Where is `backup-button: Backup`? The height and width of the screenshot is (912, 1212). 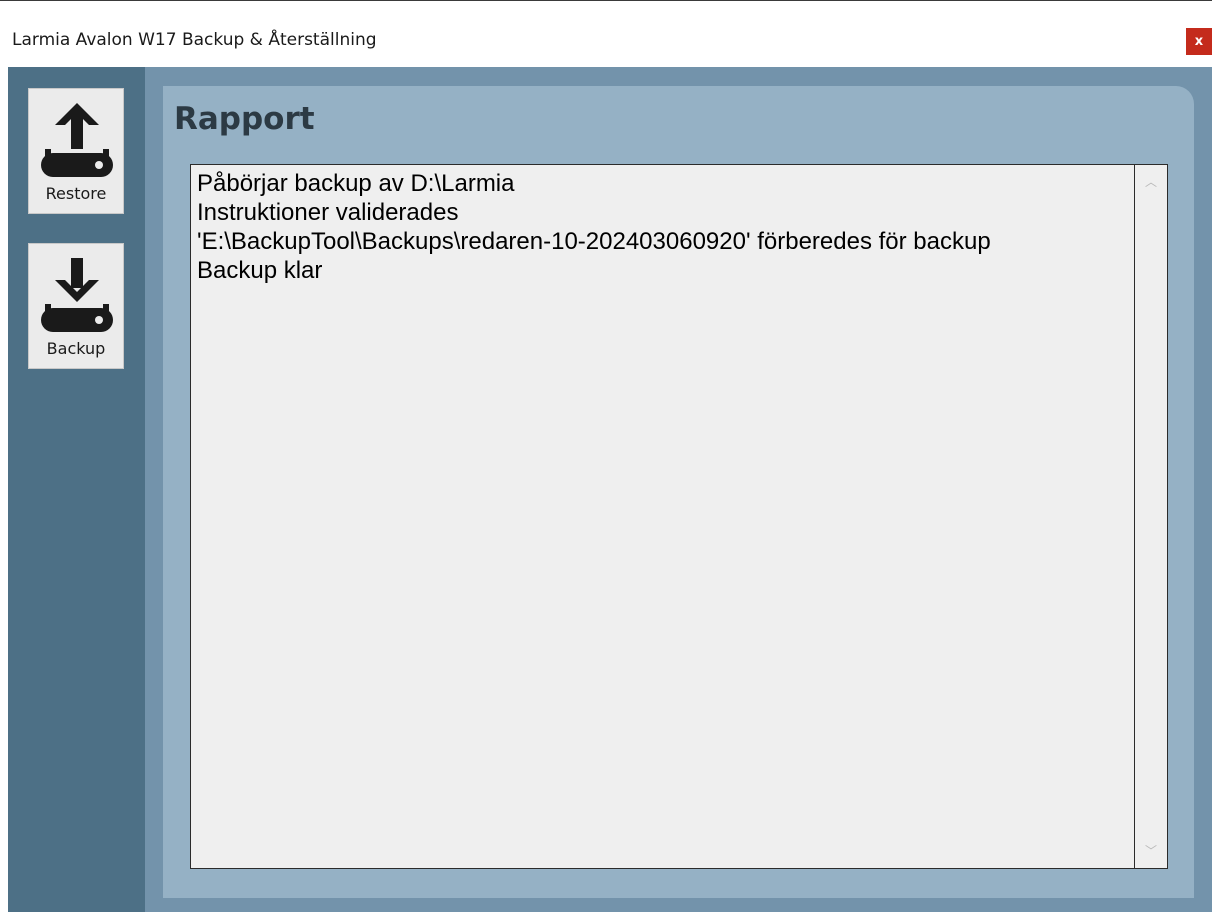
backup-button: Backup is located at coordinates (76, 306).